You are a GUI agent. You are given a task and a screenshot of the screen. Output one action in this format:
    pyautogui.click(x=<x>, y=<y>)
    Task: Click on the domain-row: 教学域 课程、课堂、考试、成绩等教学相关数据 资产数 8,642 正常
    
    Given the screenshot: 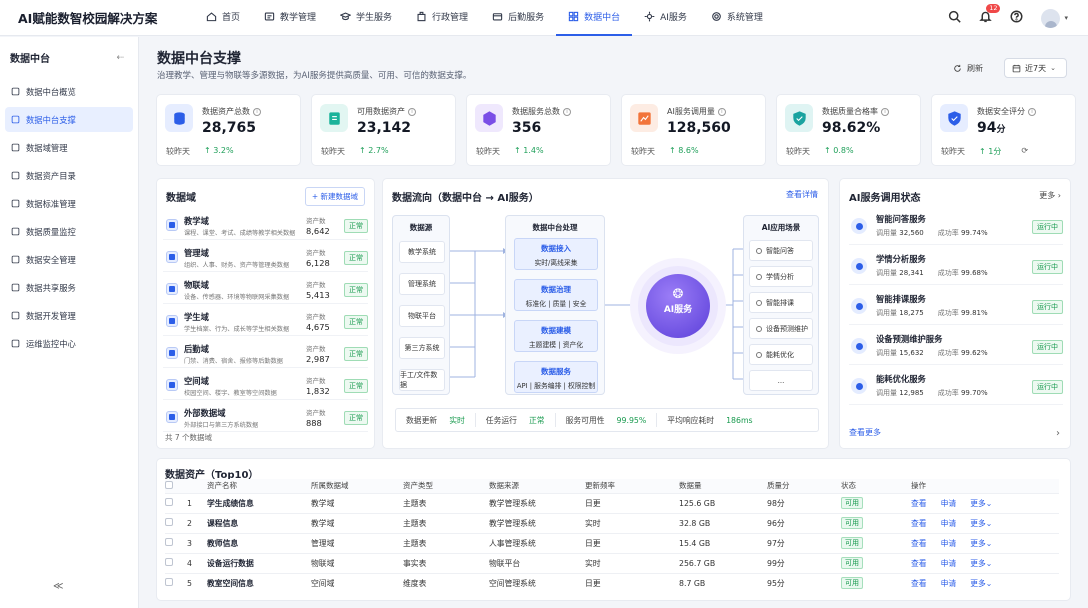 What is the action you would take?
    pyautogui.click(x=265, y=225)
    